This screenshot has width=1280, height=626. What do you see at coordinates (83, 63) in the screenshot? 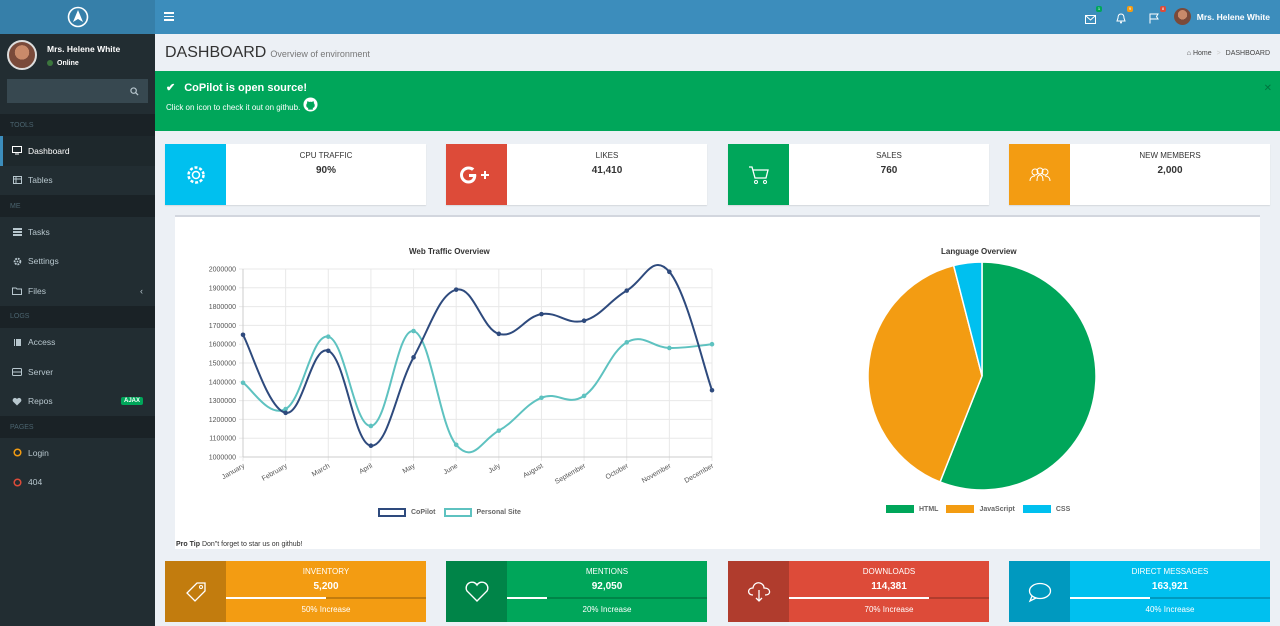
I see `user-status: Online` at bounding box center [83, 63].